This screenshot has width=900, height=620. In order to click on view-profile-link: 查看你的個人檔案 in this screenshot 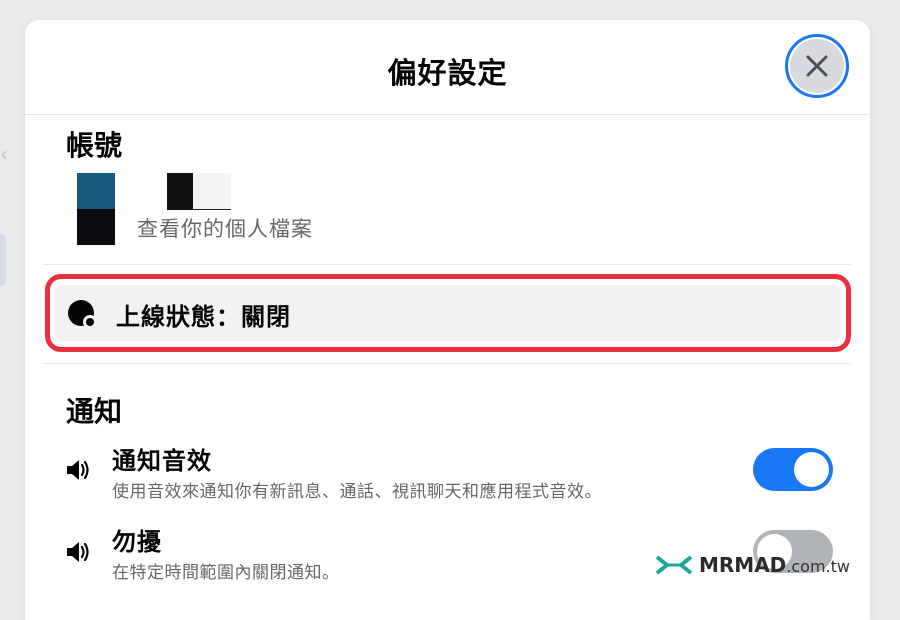, I will do `click(225, 228)`.